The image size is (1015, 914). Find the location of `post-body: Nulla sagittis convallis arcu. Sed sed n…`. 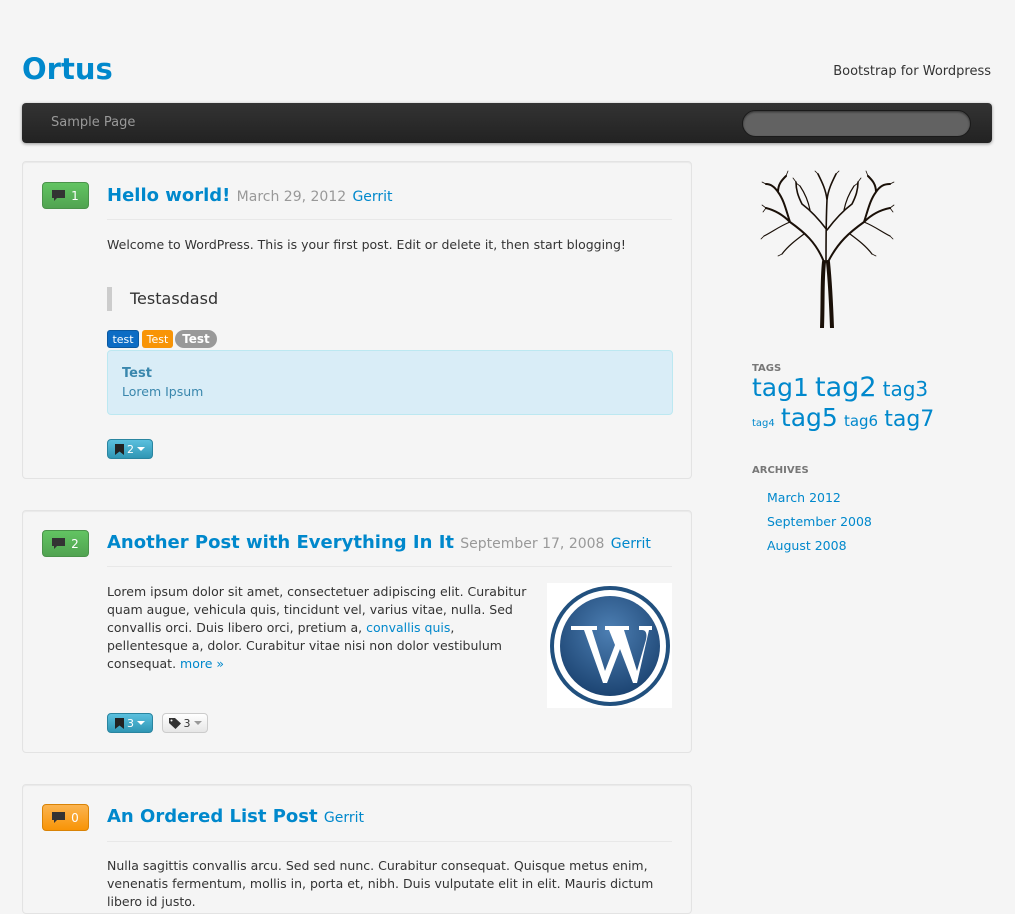

post-body: Nulla sagittis convallis arcu. Sed sed n… is located at coordinates (380, 883).